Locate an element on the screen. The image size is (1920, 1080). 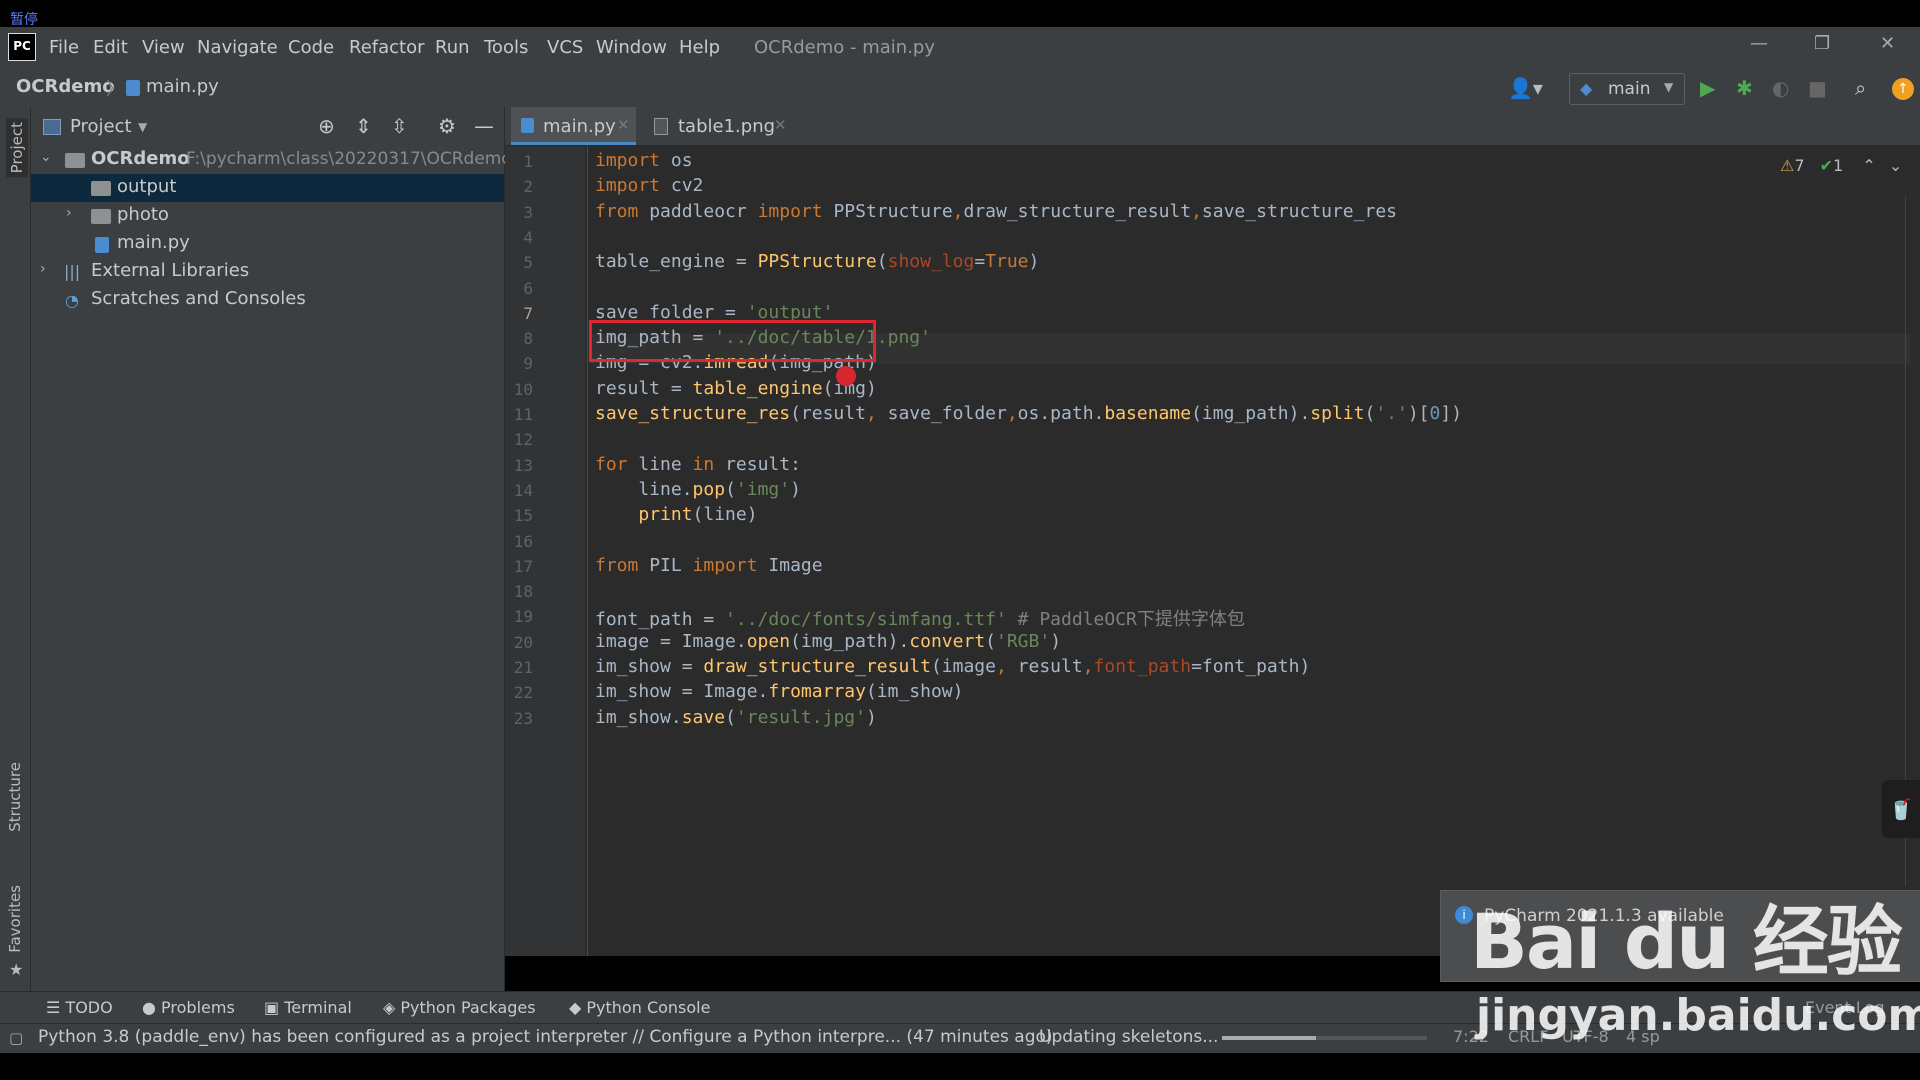
tree-item-scratches: ◔ Scratches and Consoles is located at coordinates (267, 300).